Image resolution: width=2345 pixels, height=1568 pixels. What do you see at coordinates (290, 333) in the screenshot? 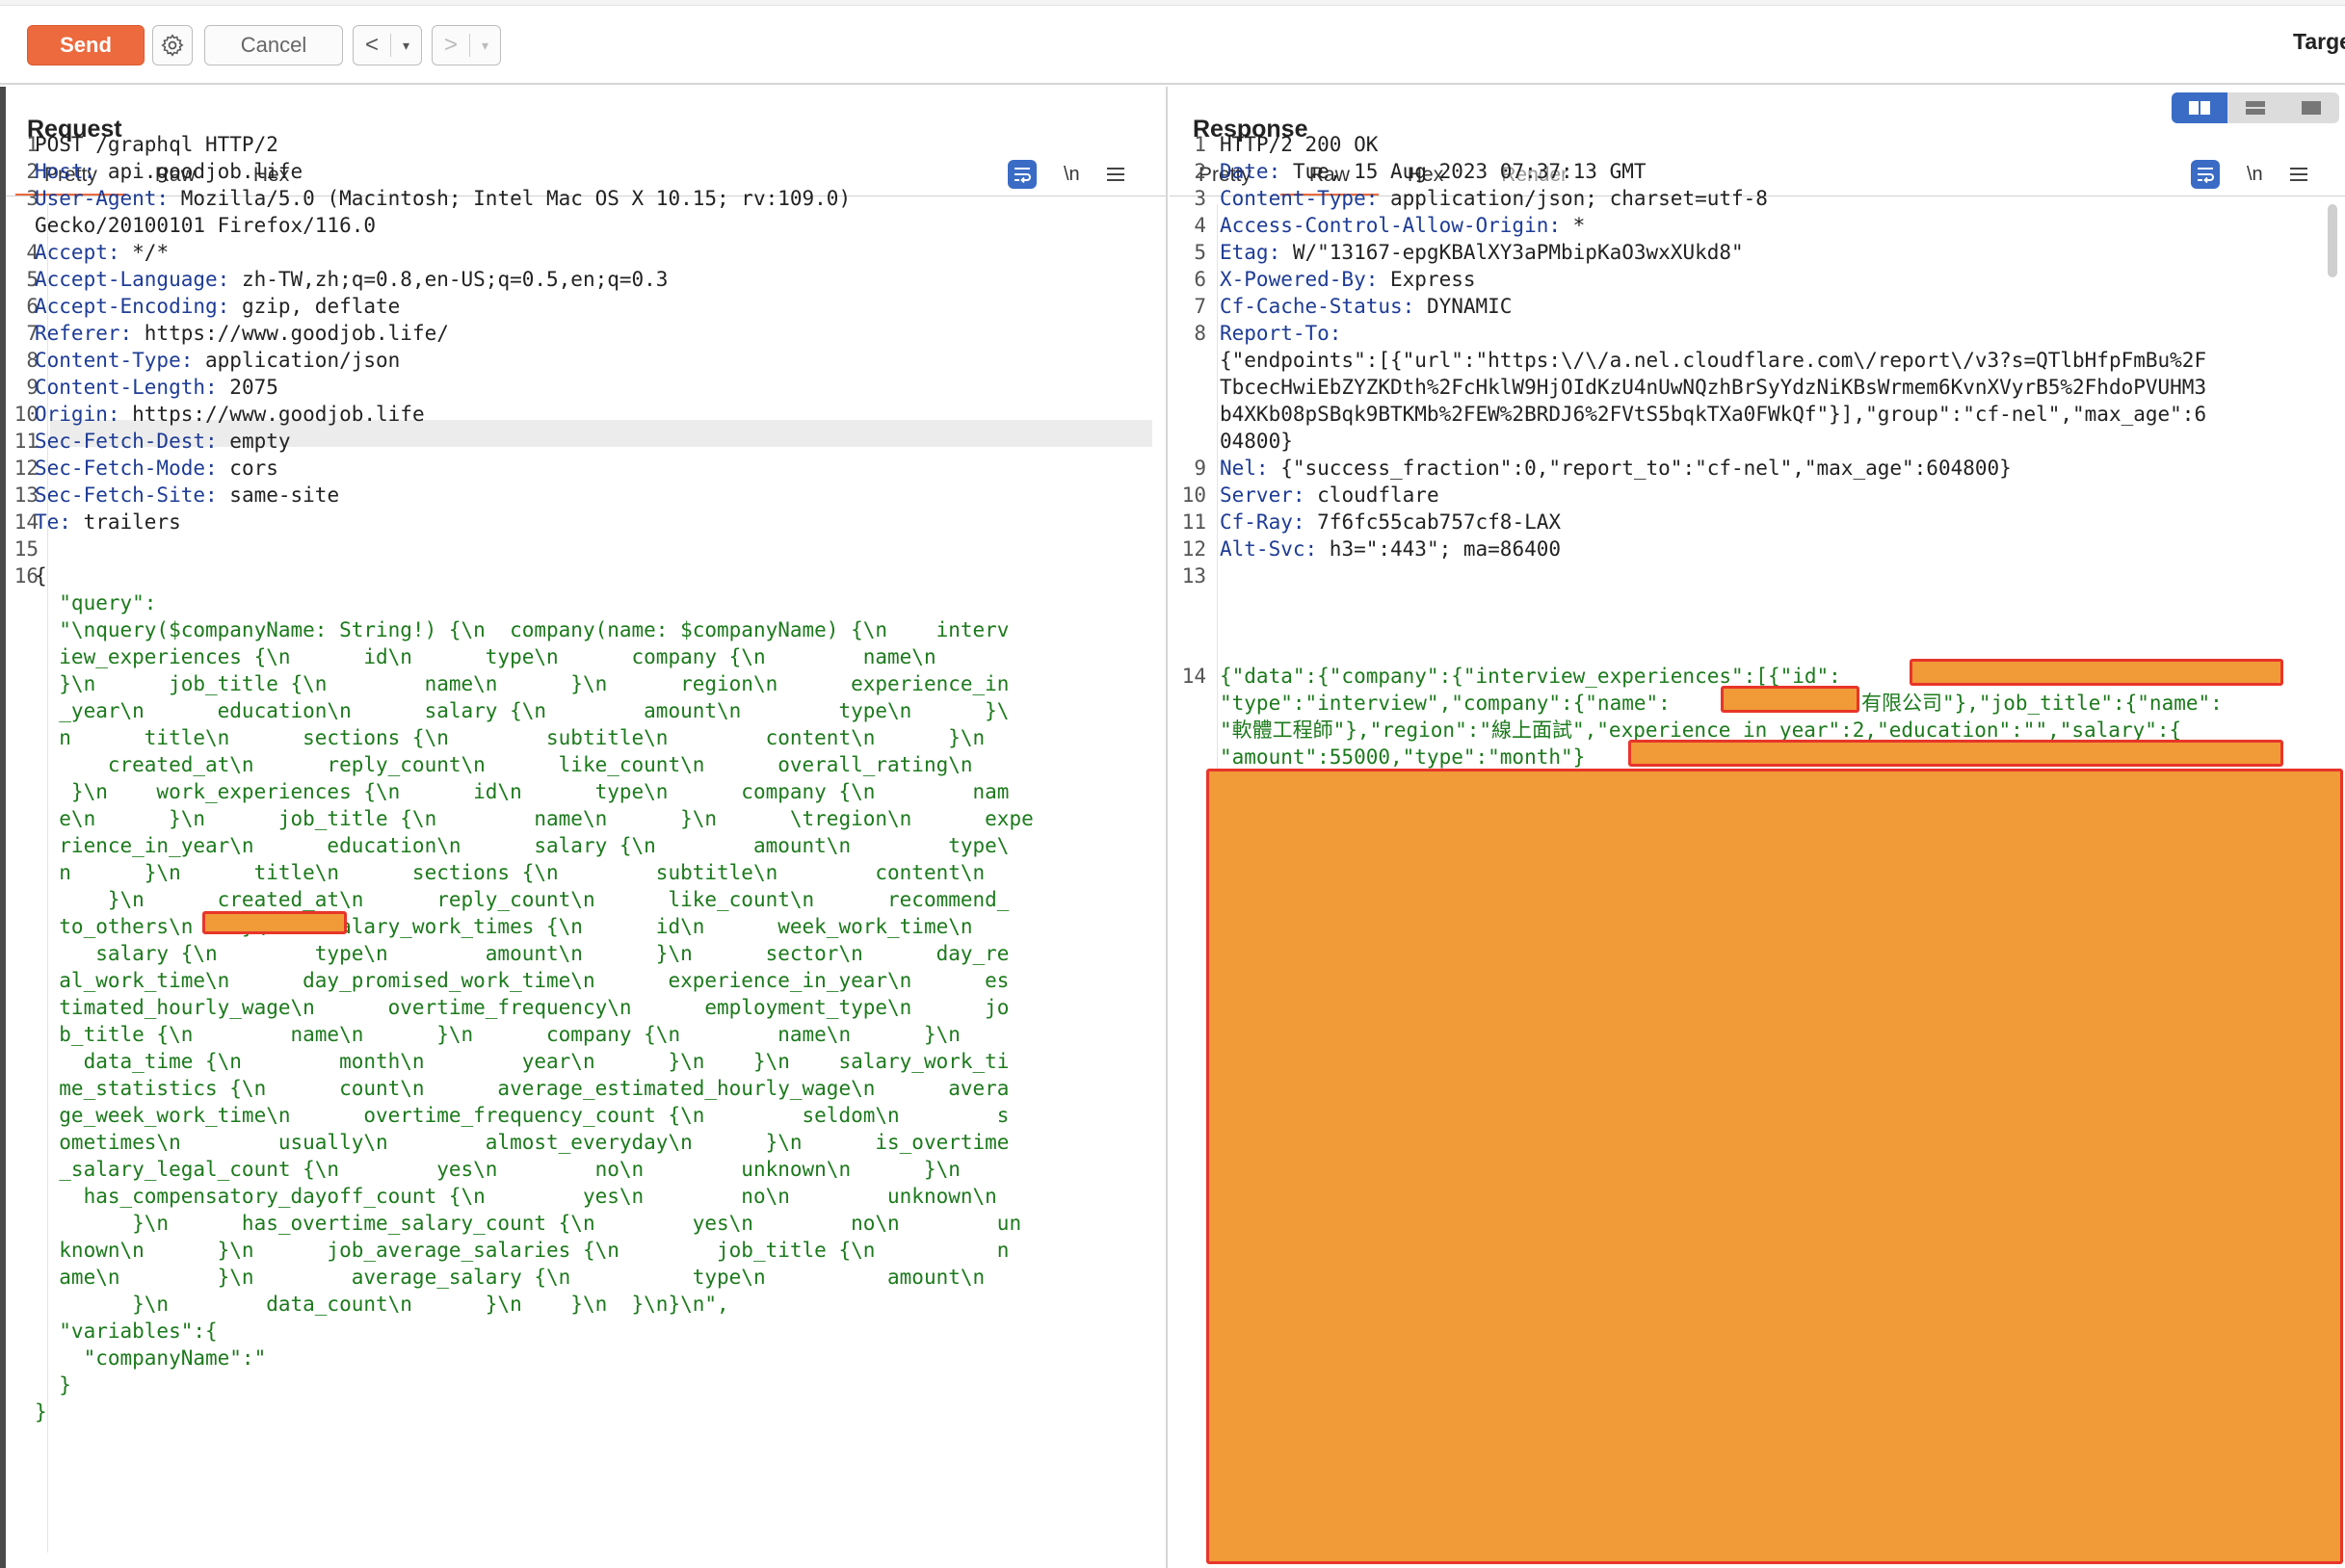
I see `header-value: https://www.goodjob.life/` at bounding box center [290, 333].